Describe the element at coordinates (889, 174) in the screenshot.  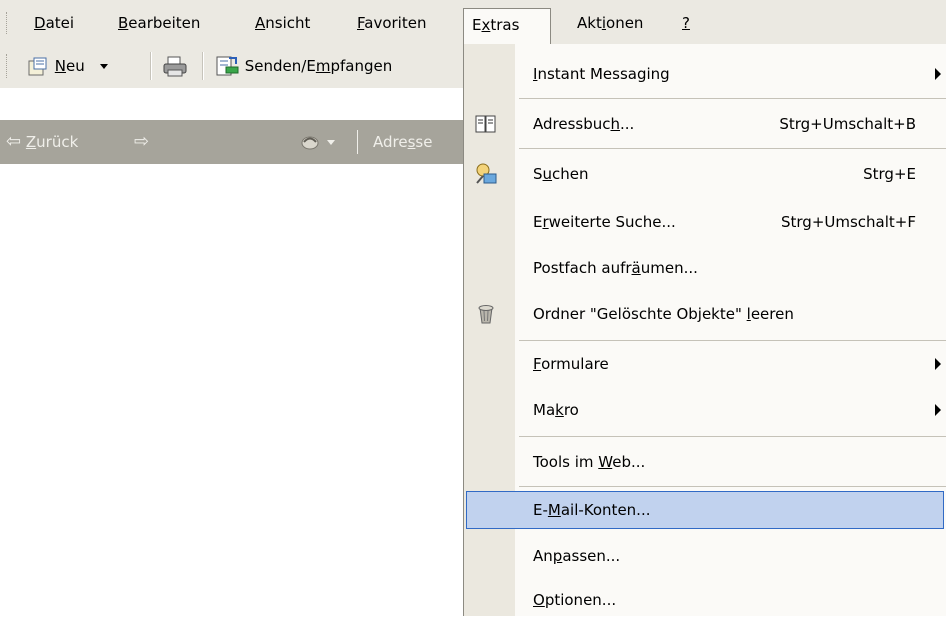
I see `suchen-shortcut: Strg+E` at that location.